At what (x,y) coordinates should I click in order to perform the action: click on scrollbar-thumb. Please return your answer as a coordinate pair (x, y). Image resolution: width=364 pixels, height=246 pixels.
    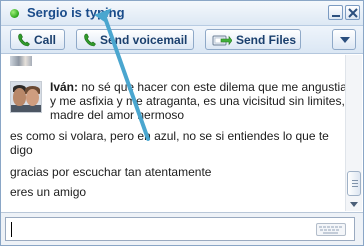
    Looking at the image, I should click on (354, 183).